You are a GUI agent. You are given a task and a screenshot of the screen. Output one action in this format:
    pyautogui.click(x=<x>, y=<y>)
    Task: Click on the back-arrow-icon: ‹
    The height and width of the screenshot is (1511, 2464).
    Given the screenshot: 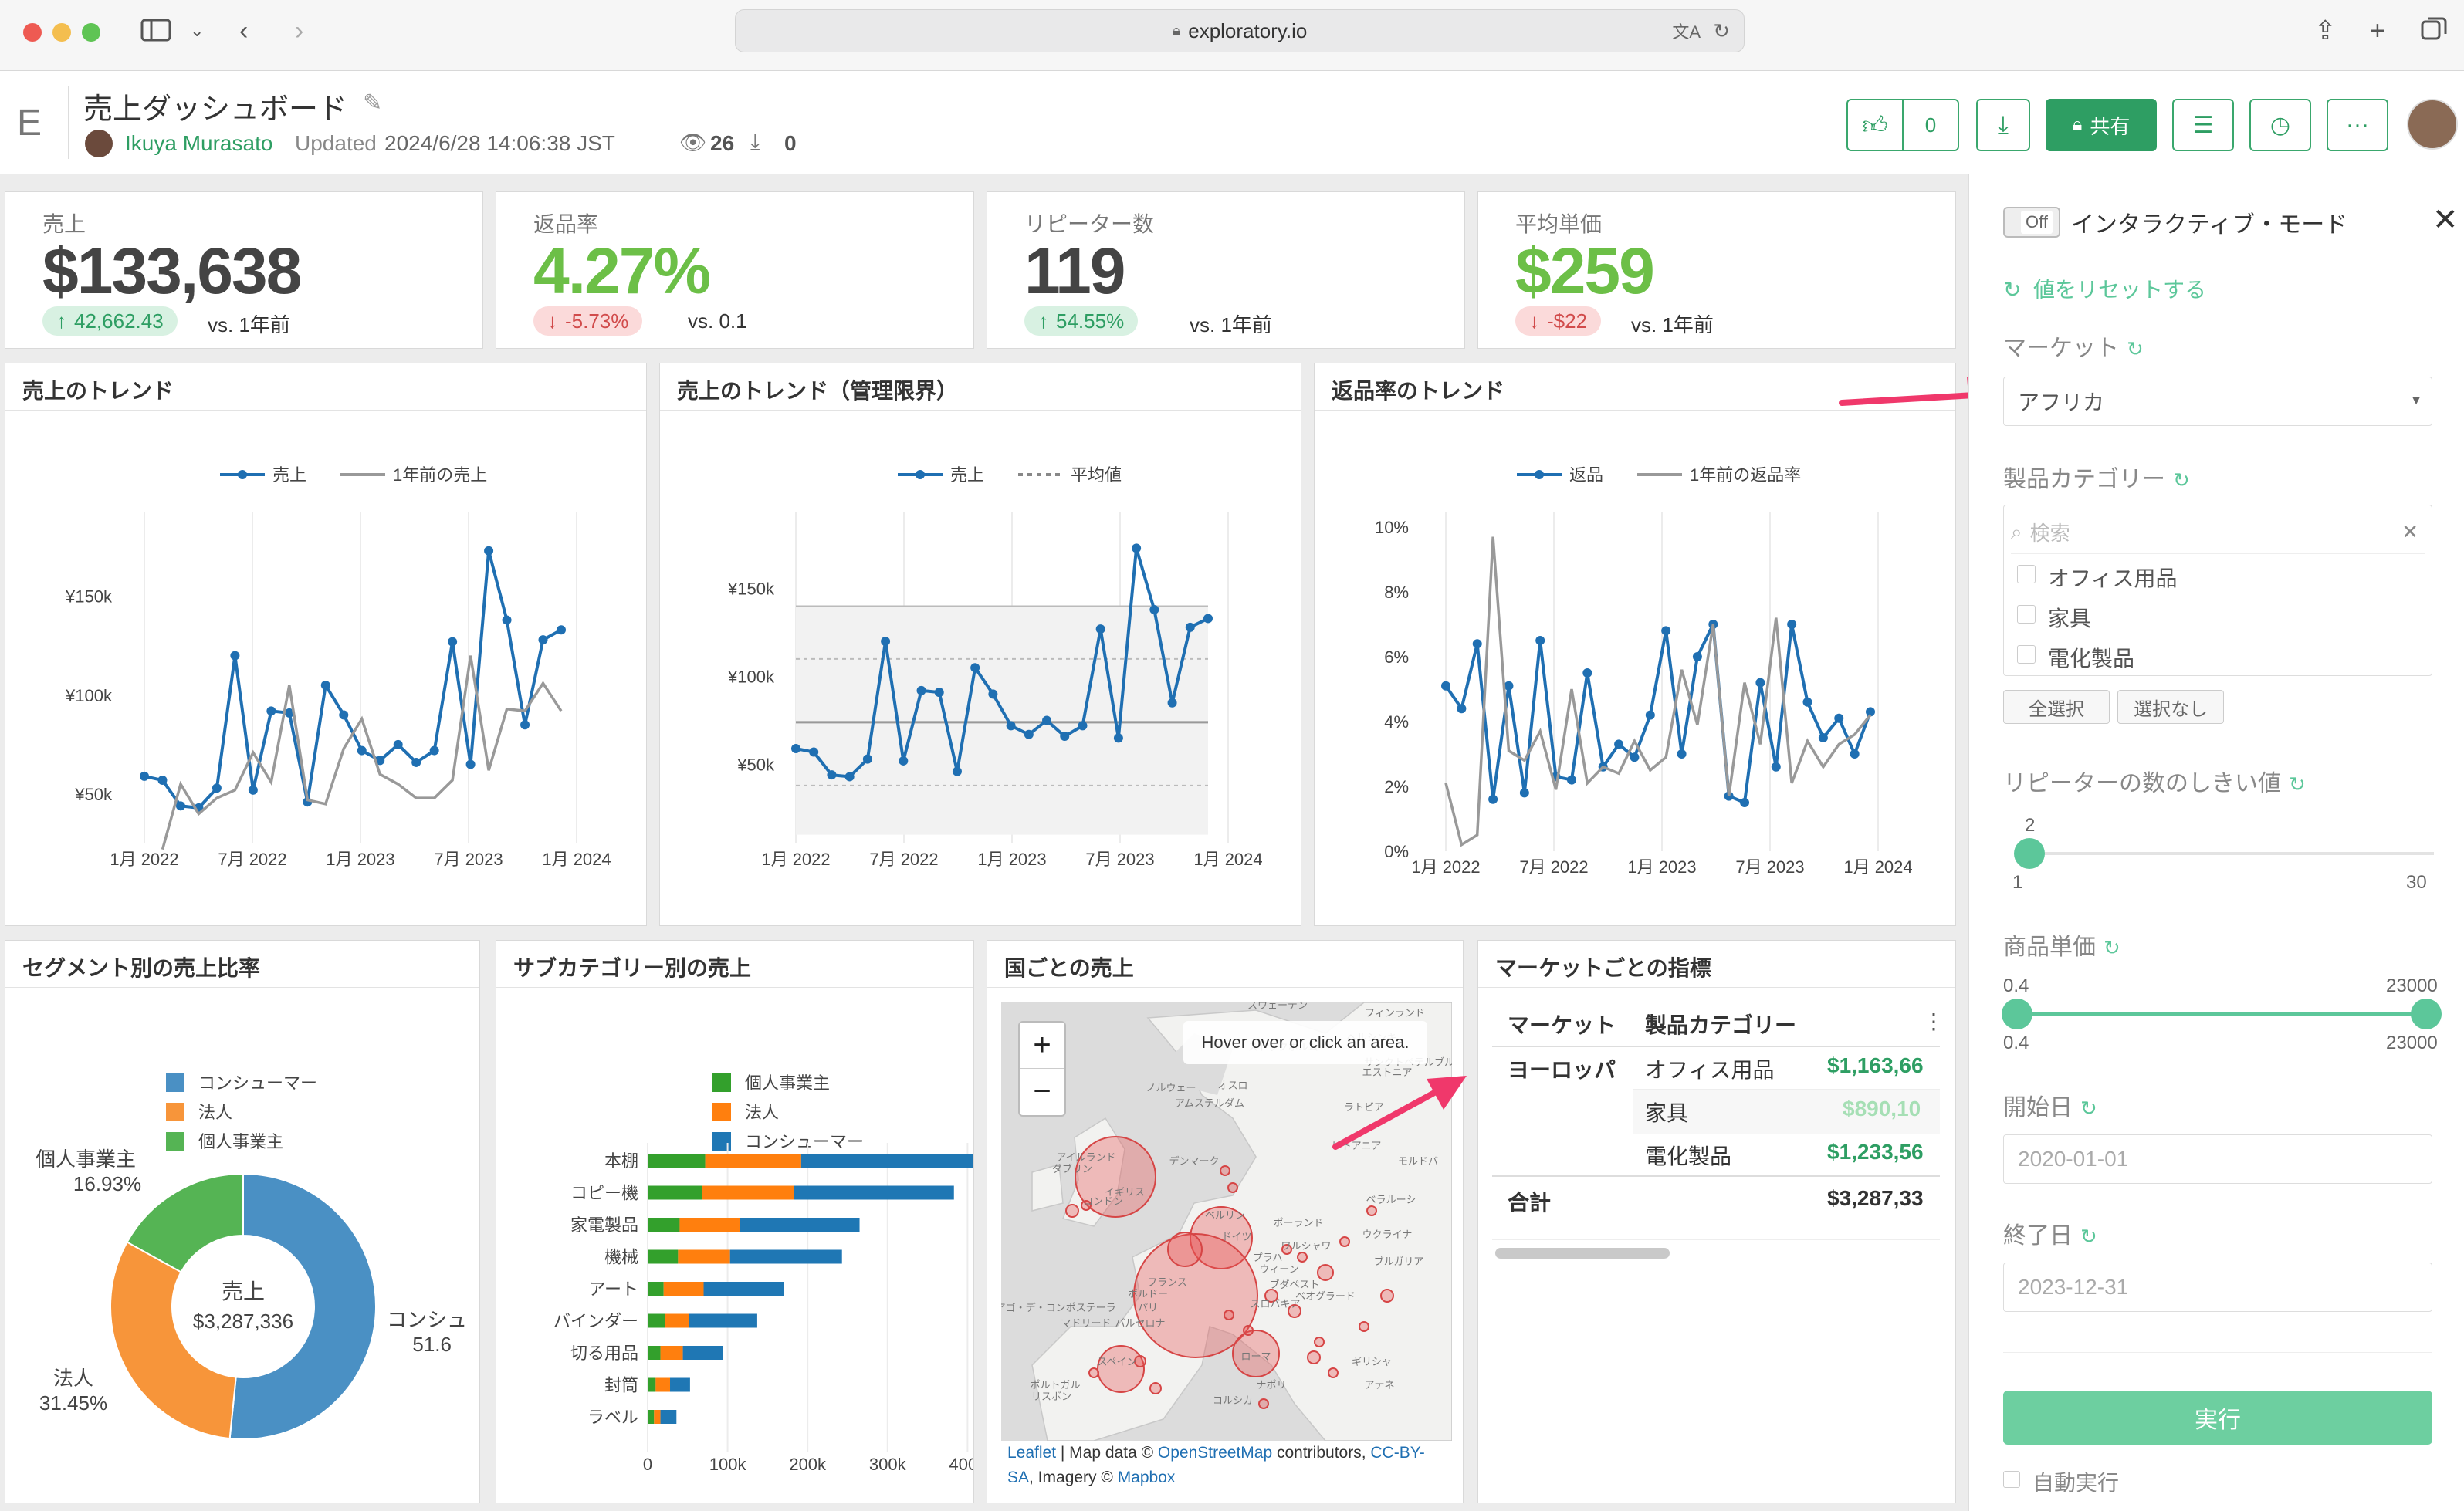 What is the action you would take?
    pyautogui.click(x=243, y=30)
    